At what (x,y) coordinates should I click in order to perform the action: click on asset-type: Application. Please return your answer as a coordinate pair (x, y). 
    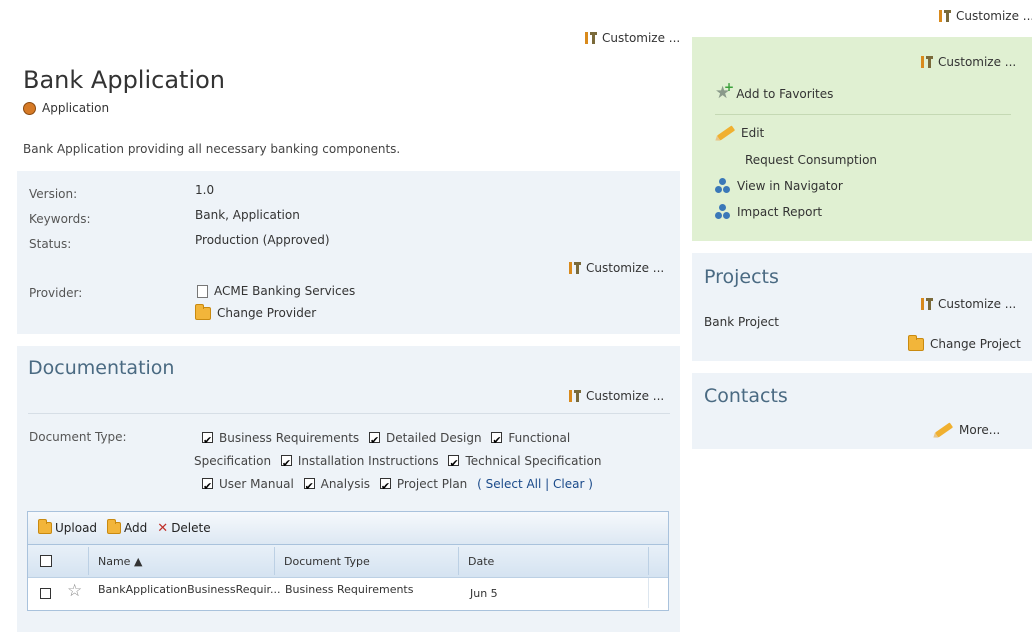
    Looking at the image, I should click on (66, 108).